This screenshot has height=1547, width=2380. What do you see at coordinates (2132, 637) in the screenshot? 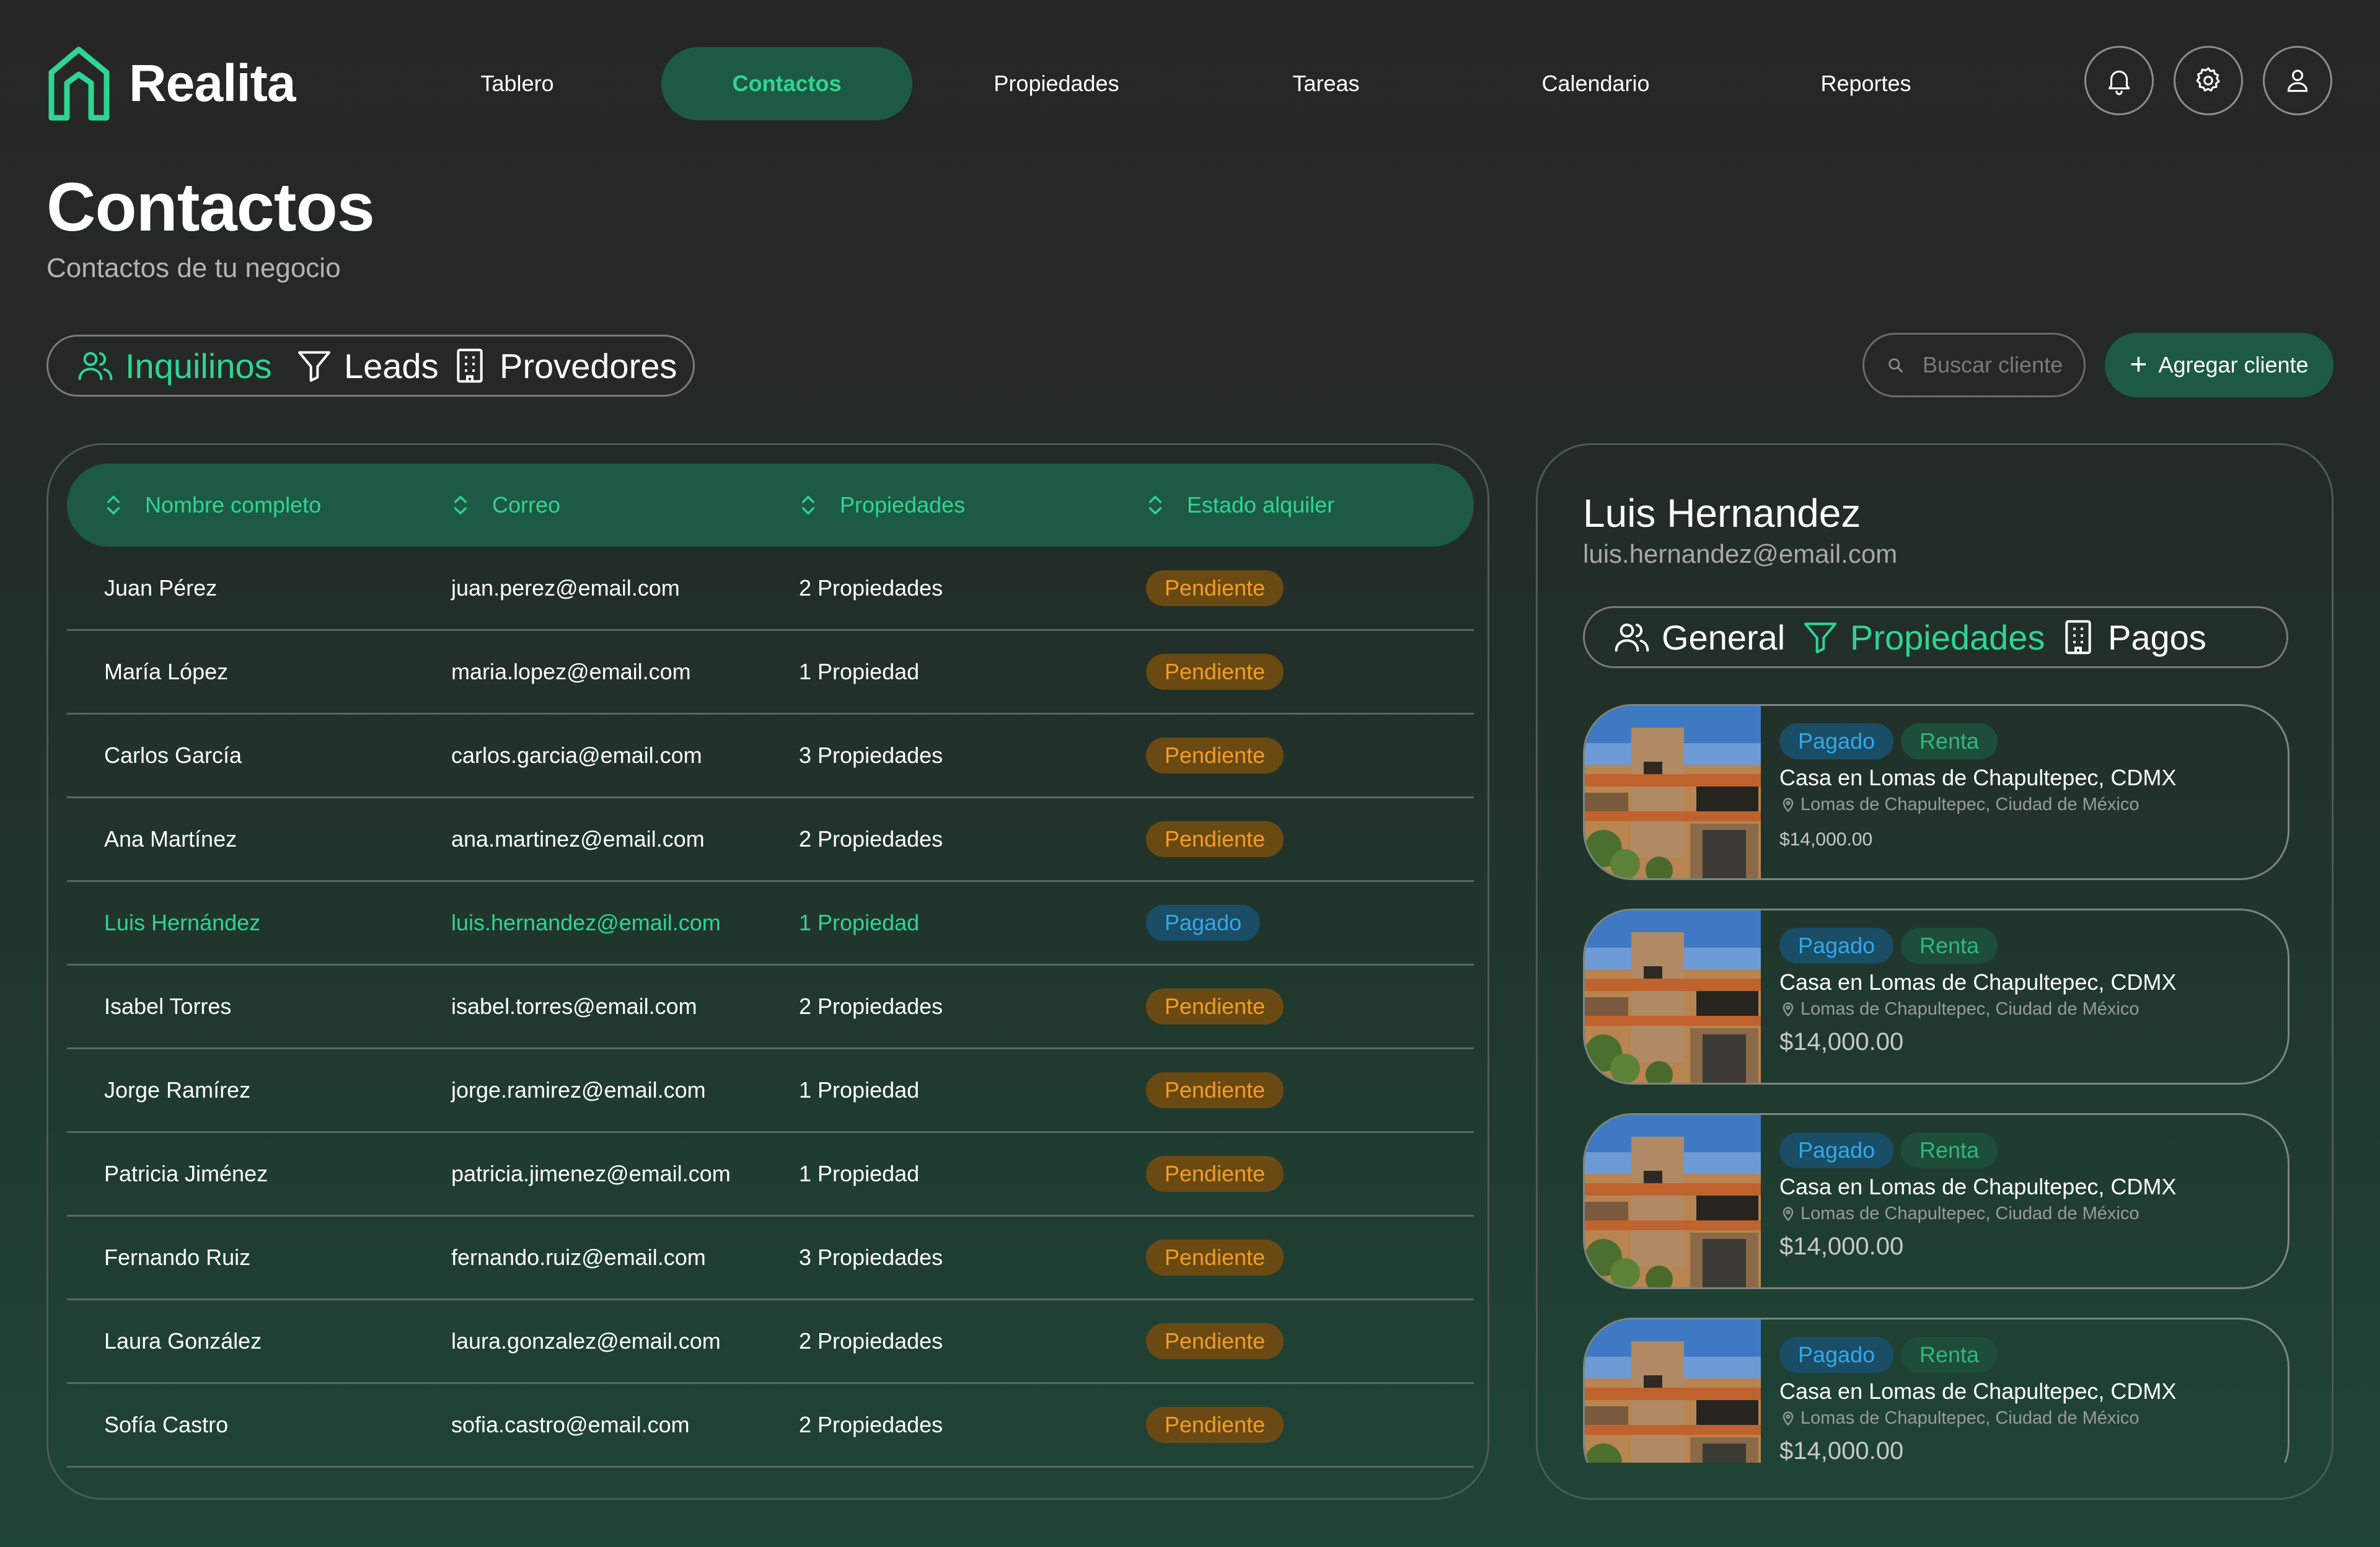
I see `tab-pagos: Pagos` at bounding box center [2132, 637].